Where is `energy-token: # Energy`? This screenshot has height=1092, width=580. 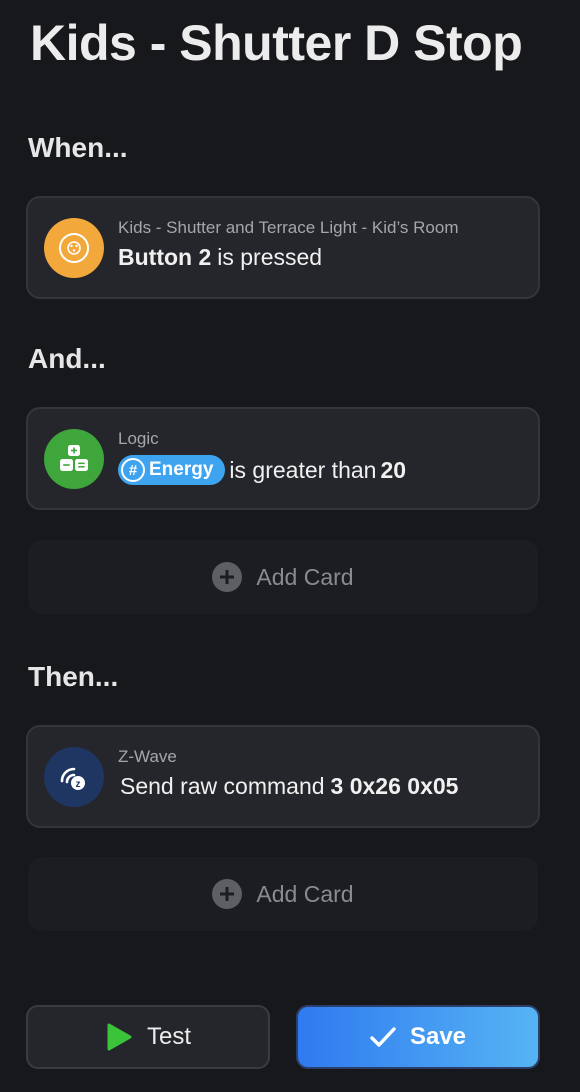
energy-token: # Energy is located at coordinates (172, 470).